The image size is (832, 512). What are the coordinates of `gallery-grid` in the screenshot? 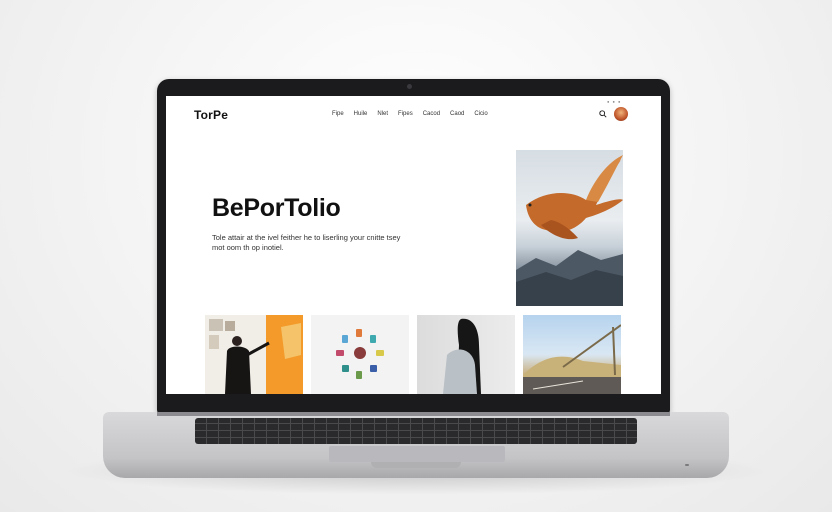 It's located at (415, 354).